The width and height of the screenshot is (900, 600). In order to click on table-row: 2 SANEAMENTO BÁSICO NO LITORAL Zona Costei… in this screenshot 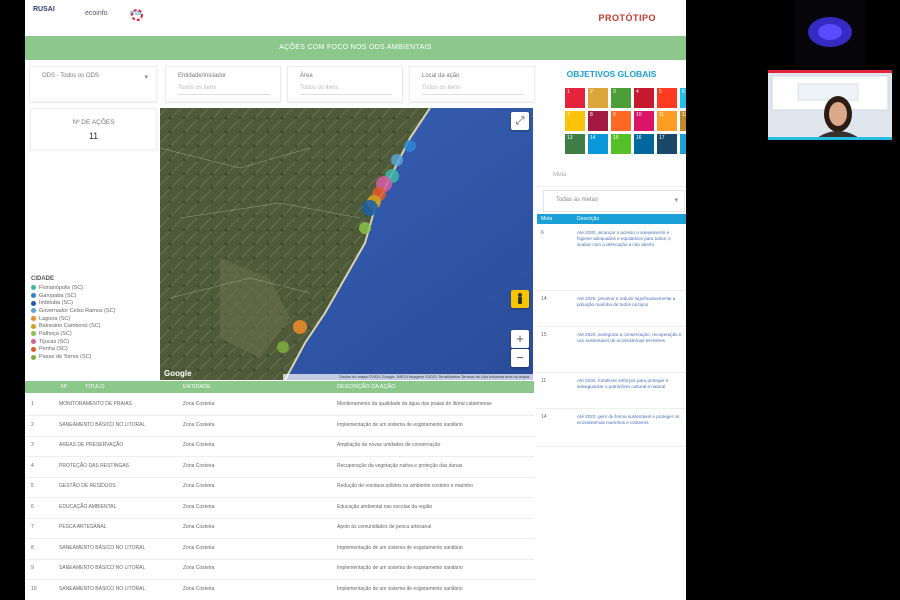, I will do `click(279, 426)`.